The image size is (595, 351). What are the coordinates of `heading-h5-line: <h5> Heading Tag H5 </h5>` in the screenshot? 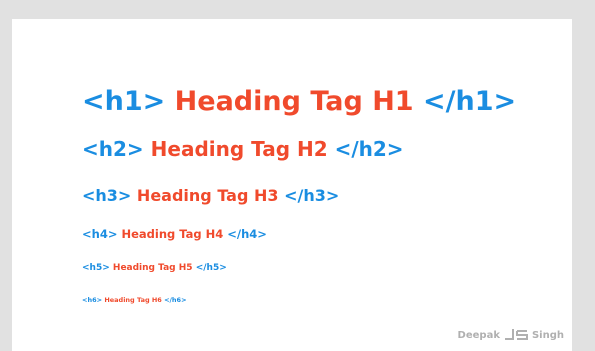 It's located at (154, 268).